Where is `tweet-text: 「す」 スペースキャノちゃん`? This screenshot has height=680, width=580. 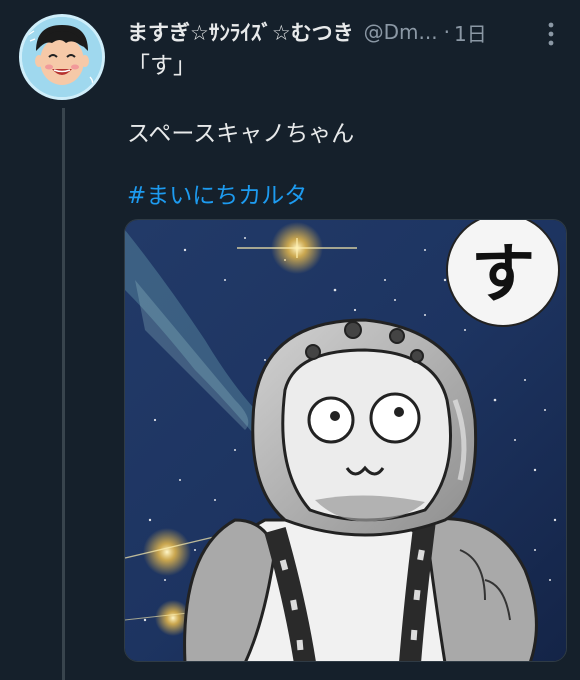
tweet-text: 「す」 スペースキャノちゃん is located at coordinates (241, 100).